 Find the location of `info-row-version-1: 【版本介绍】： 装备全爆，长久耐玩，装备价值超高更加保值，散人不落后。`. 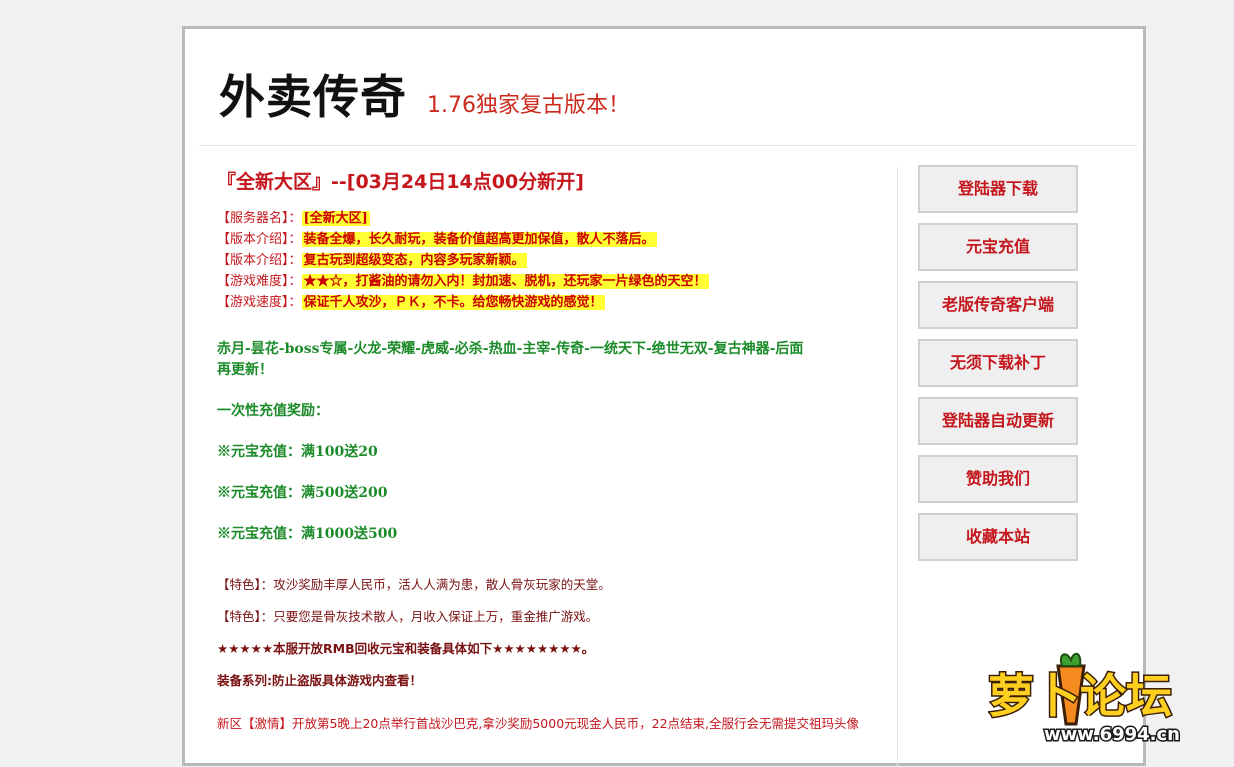

info-row-version-1: 【版本介绍】： 装备全爆，长久耐玩，装备价值超高更加保值，散人不落后。 is located at coordinates (552, 239).